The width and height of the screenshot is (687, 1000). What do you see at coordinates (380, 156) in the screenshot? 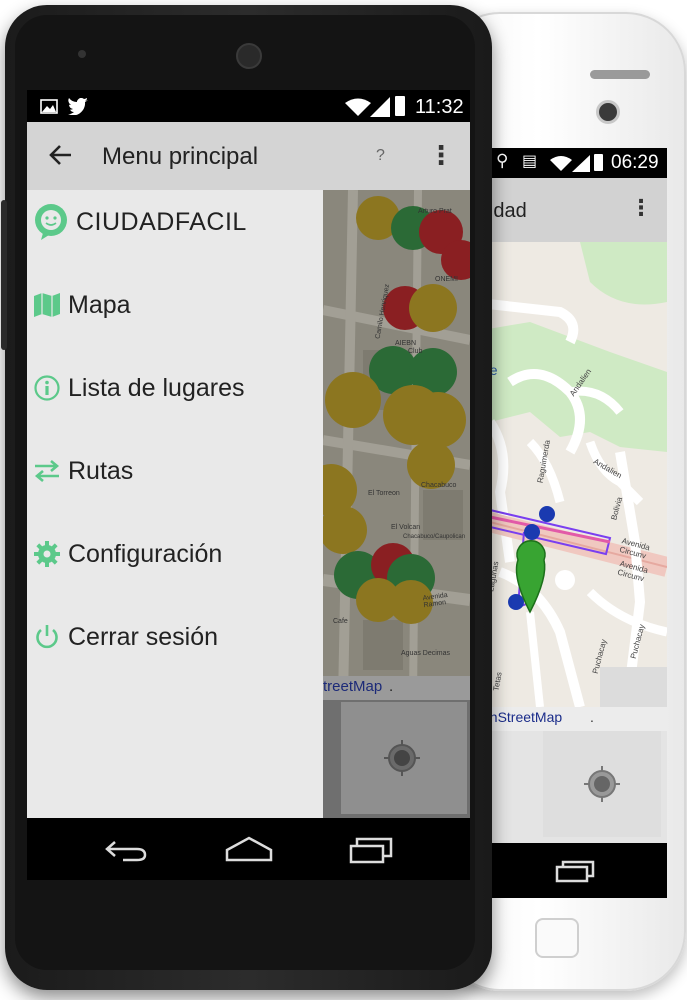
I see `help-button: ?` at bounding box center [380, 156].